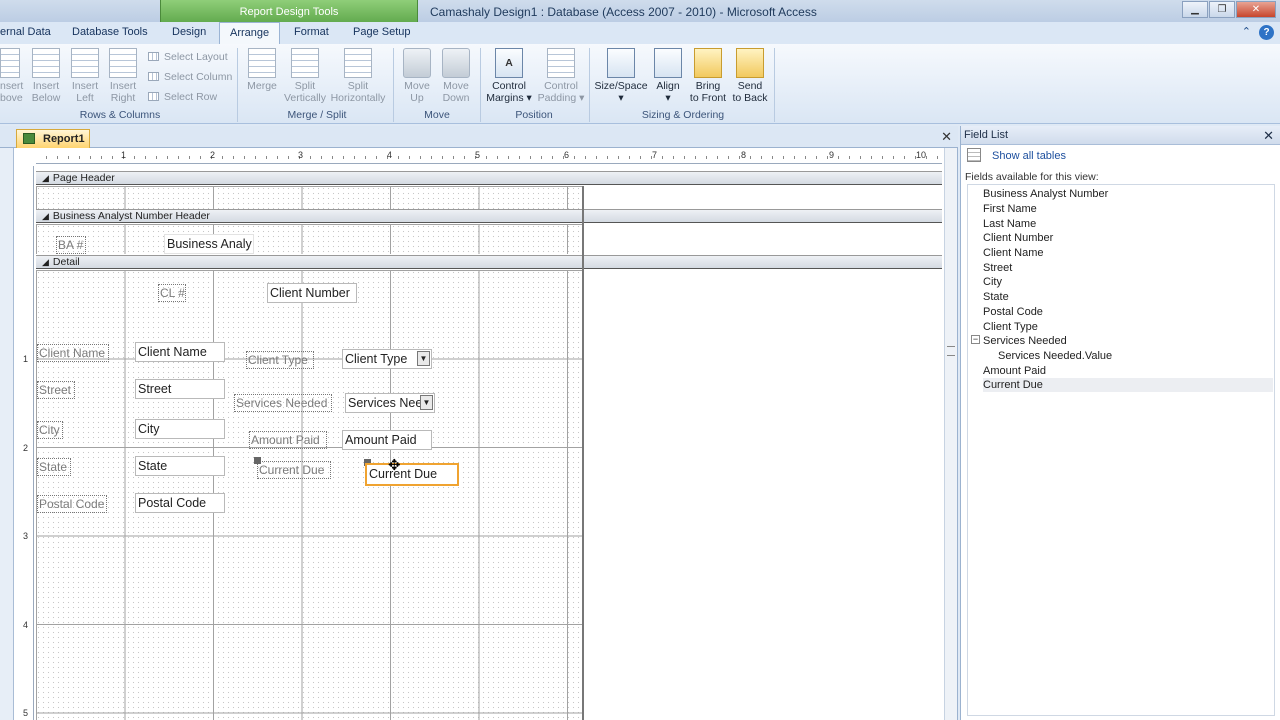 This screenshot has width=1280, height=720. I want to click on postal-code-textbox: Postal Code, so click(180, 503).